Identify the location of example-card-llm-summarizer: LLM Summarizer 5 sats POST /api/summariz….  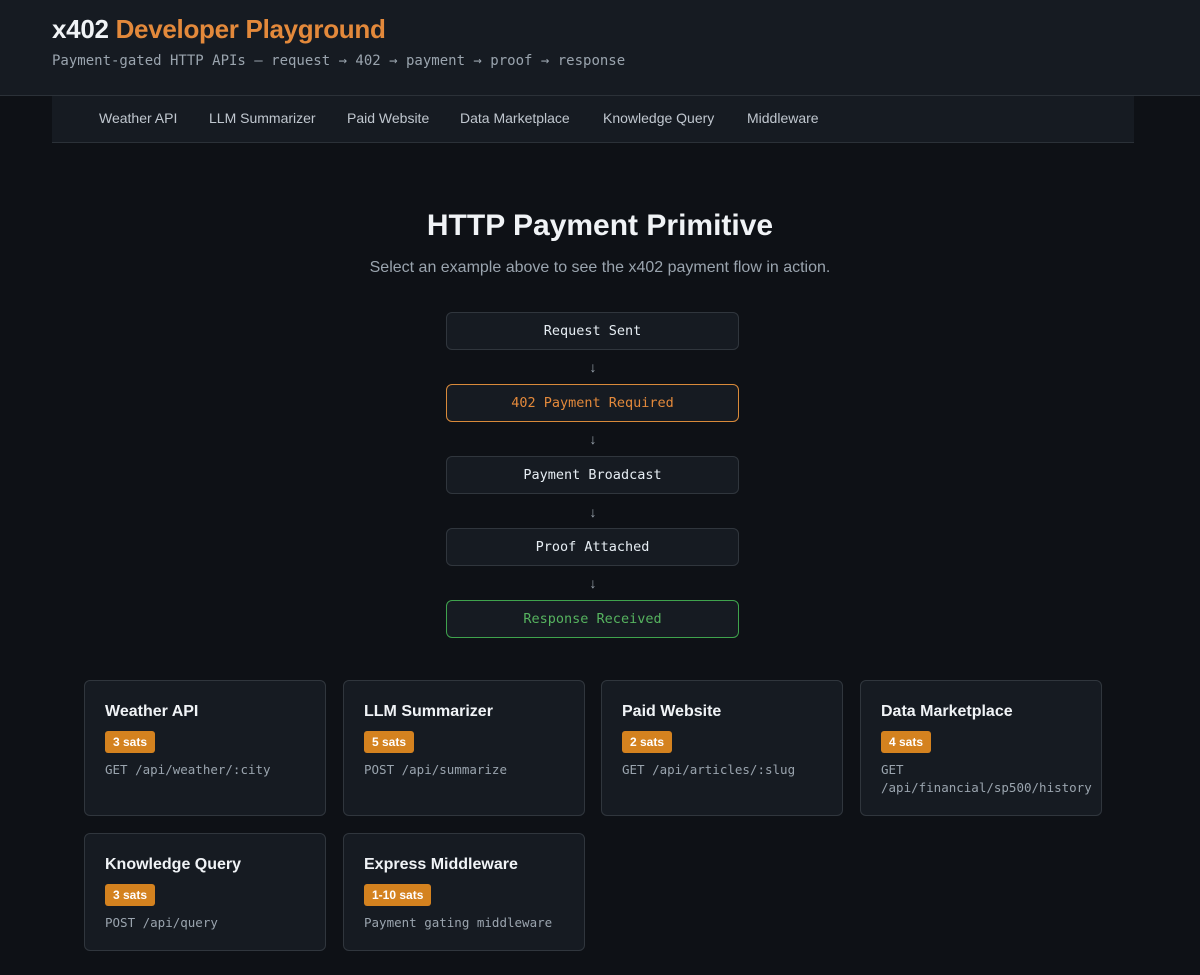
(464, 748).